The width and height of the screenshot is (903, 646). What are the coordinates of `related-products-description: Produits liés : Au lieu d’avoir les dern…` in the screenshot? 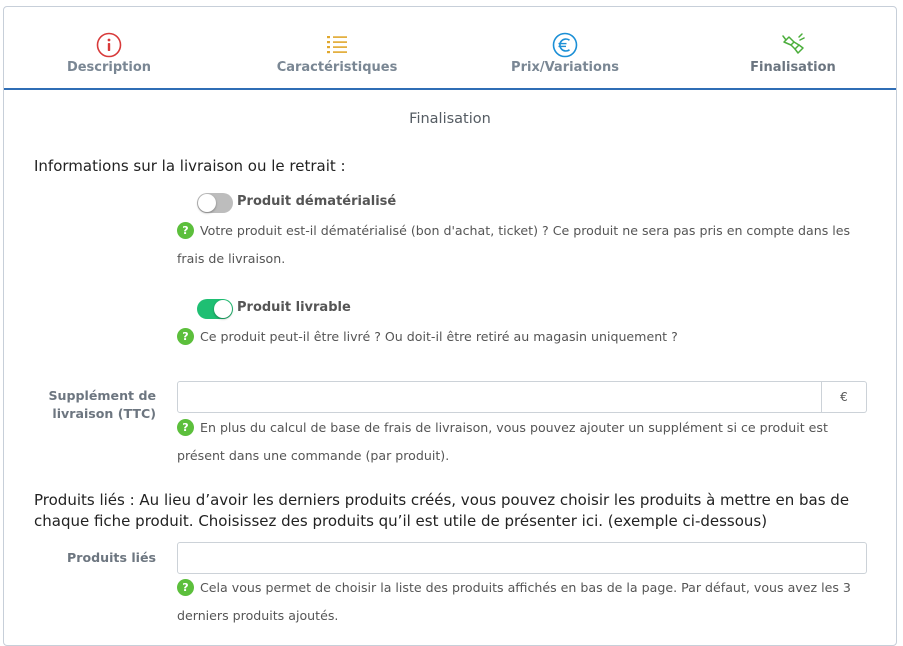 It's located at (442, 510).